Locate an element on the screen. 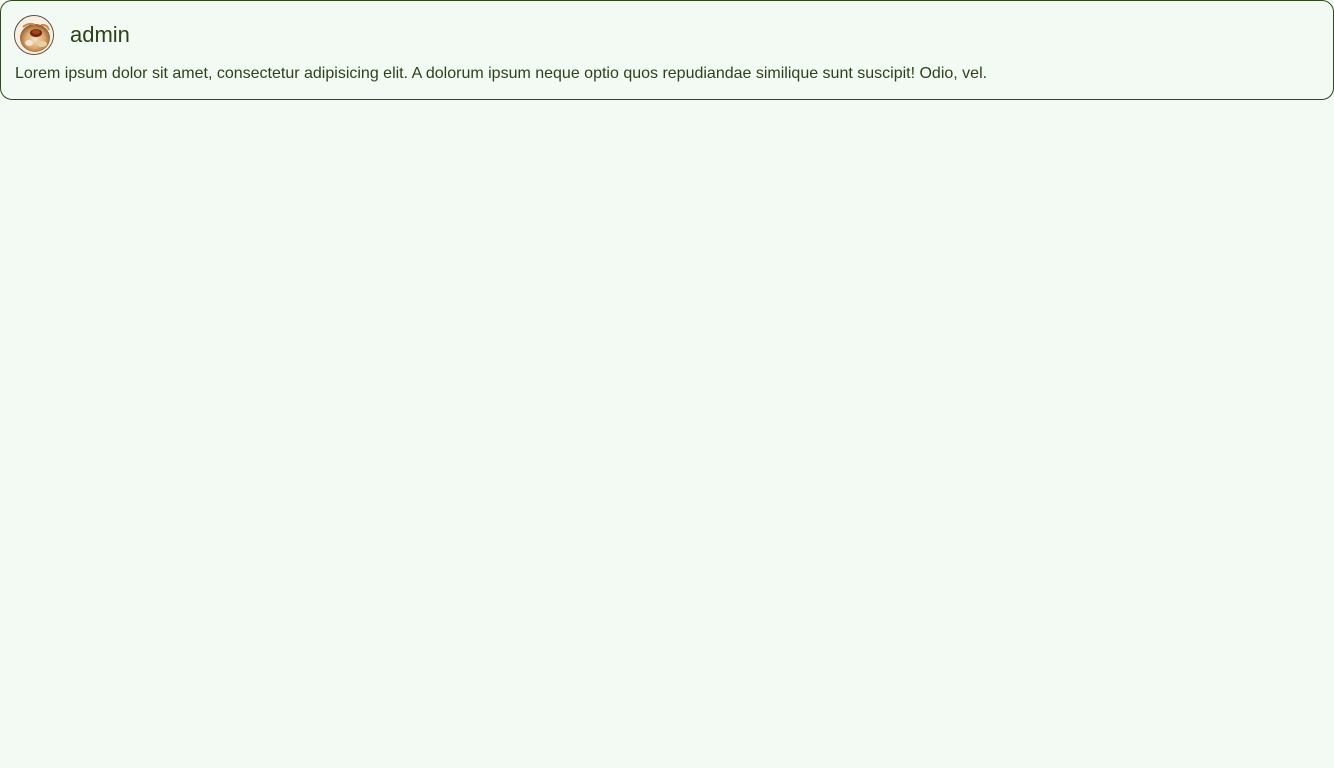 The image size is (1334, 768). author-name: admin is located at coordinates (100, 34).